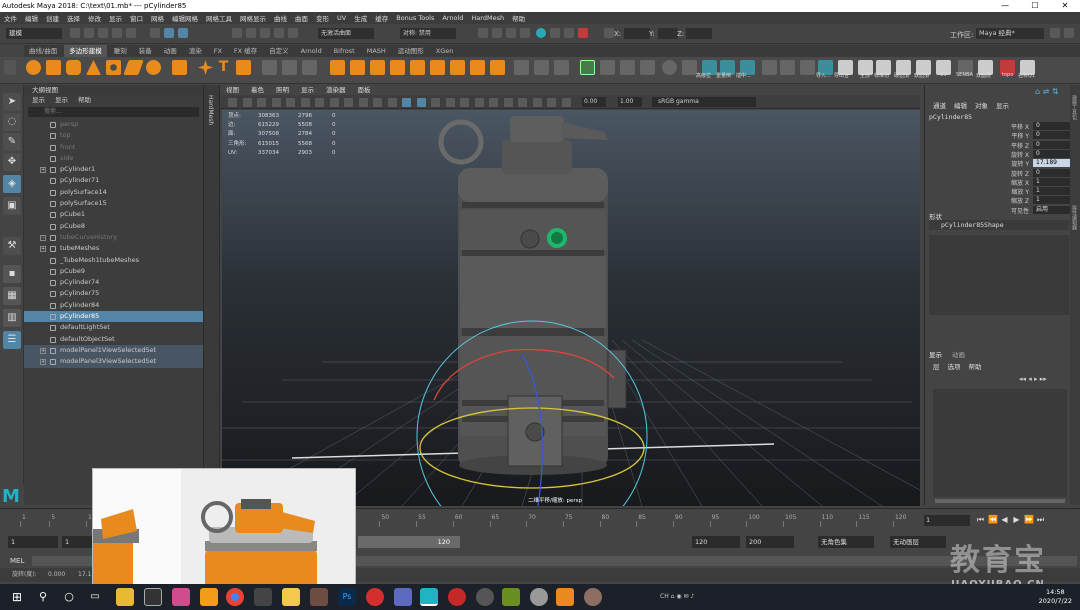 This screenshot has width=1080, height=610. Describe the element at coordinates (497, 67) in the screenshot. I see `uv-editor-icon` at that location.